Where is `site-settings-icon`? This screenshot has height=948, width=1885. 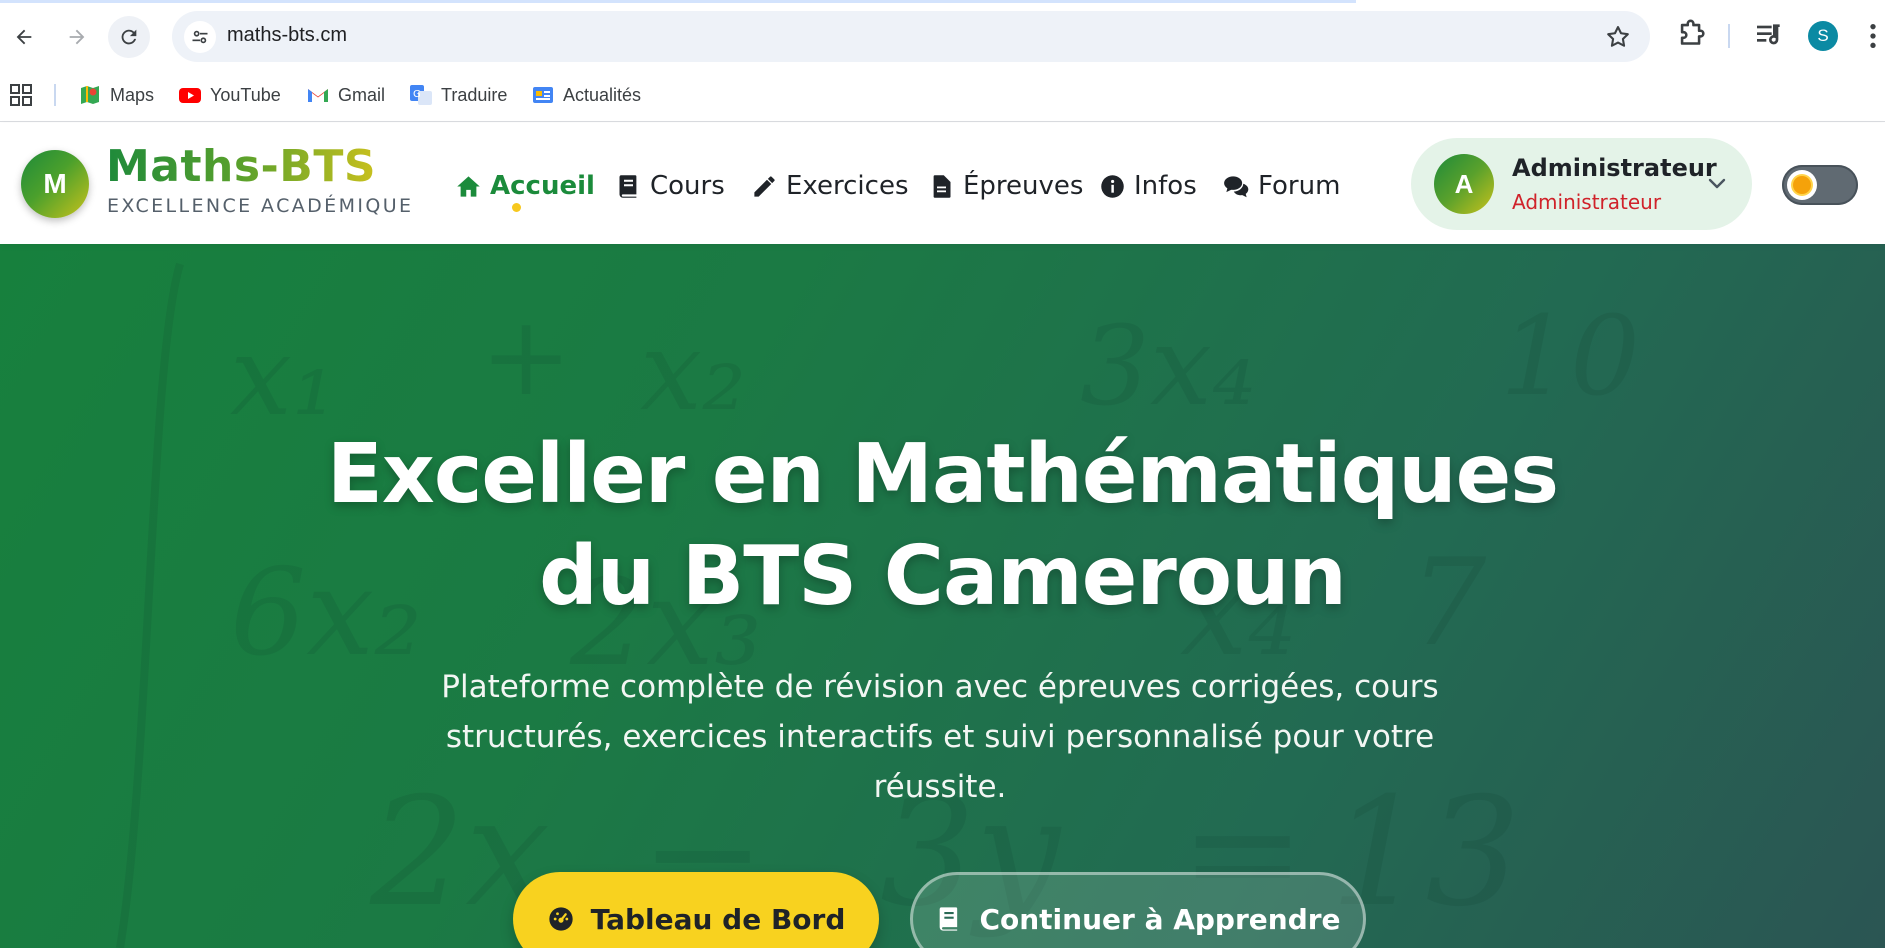 site-settings-icon is located at coordinates (200, 37).